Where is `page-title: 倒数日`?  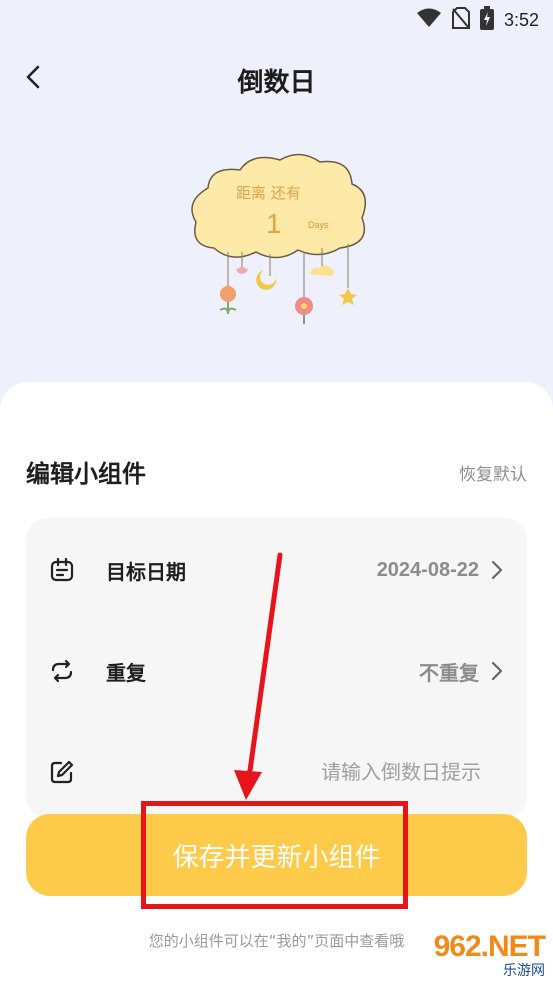
page-title: 倒数日 is located at coordinates (276, 83).